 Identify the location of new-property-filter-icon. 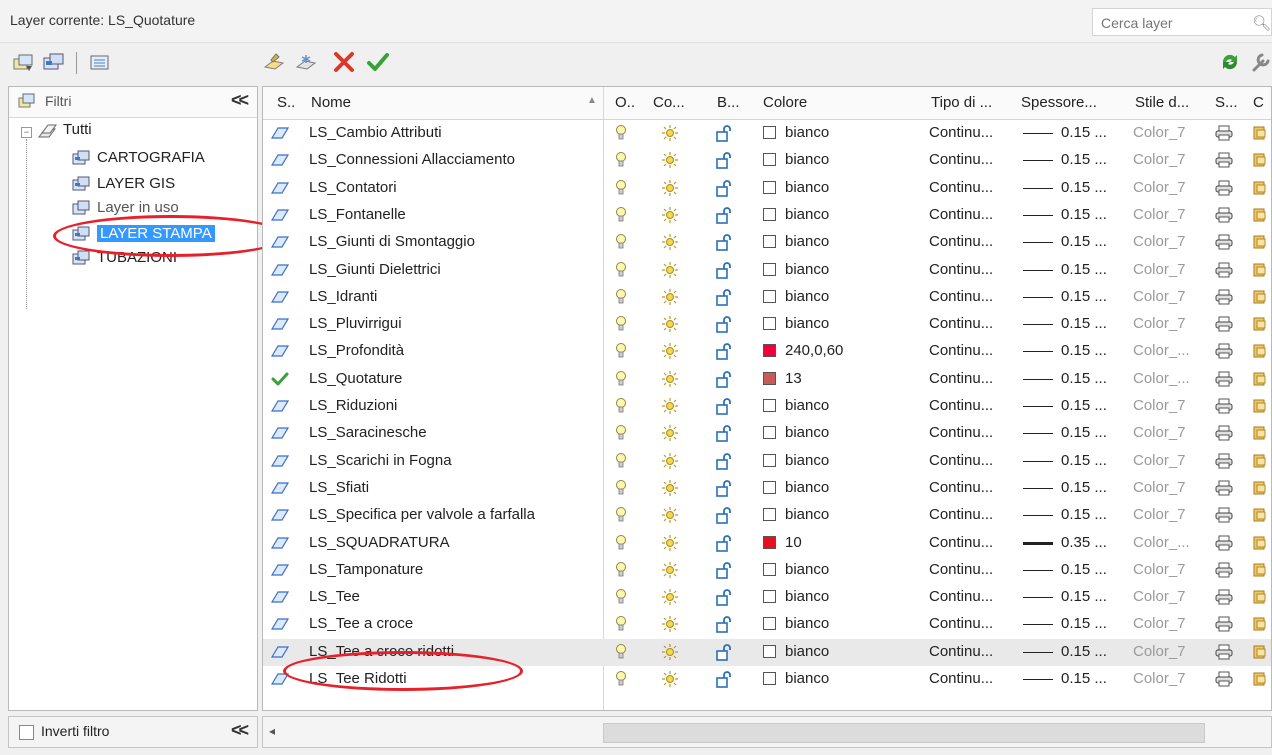
(24, 62).